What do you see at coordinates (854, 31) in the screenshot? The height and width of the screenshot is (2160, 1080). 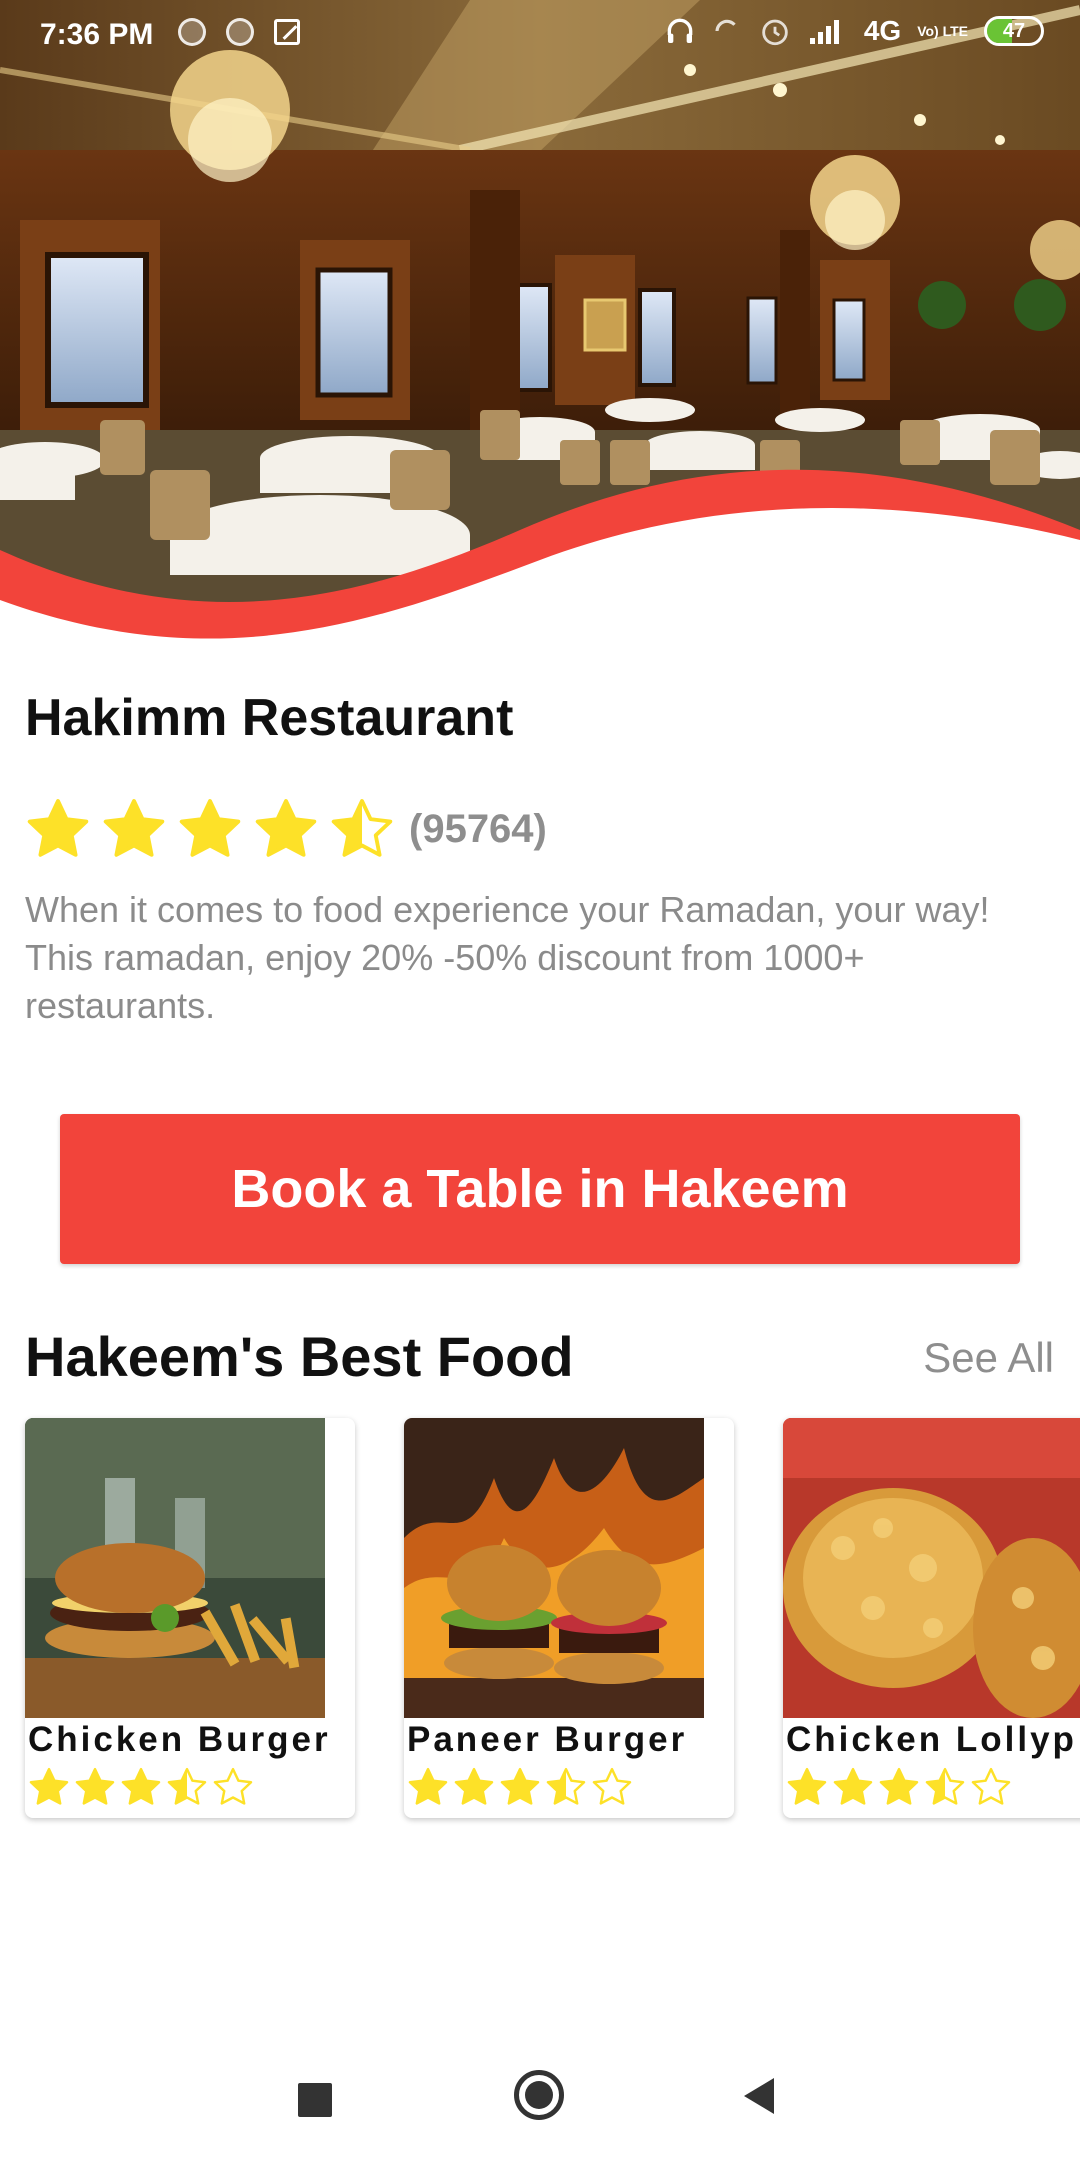 I see `status-right-icons: 4G Vo) LTE 47` at bounding box center [854, 31].